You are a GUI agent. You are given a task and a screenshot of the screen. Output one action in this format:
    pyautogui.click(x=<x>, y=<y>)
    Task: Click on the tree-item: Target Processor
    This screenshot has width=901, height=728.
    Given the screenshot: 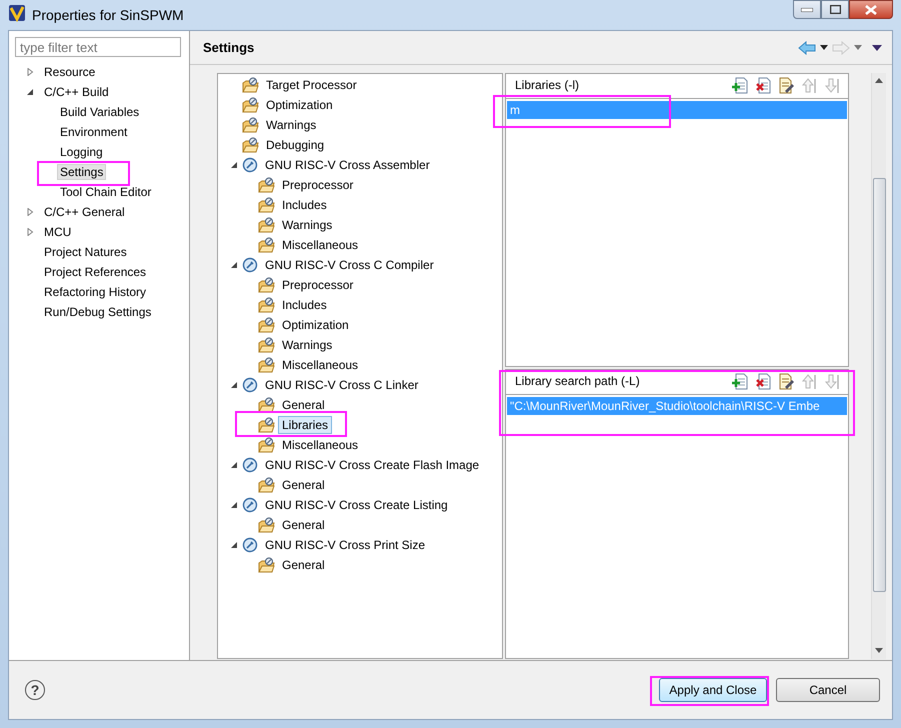 What is the action you would take?
    pyautogui.click(x=311, y=85)
    